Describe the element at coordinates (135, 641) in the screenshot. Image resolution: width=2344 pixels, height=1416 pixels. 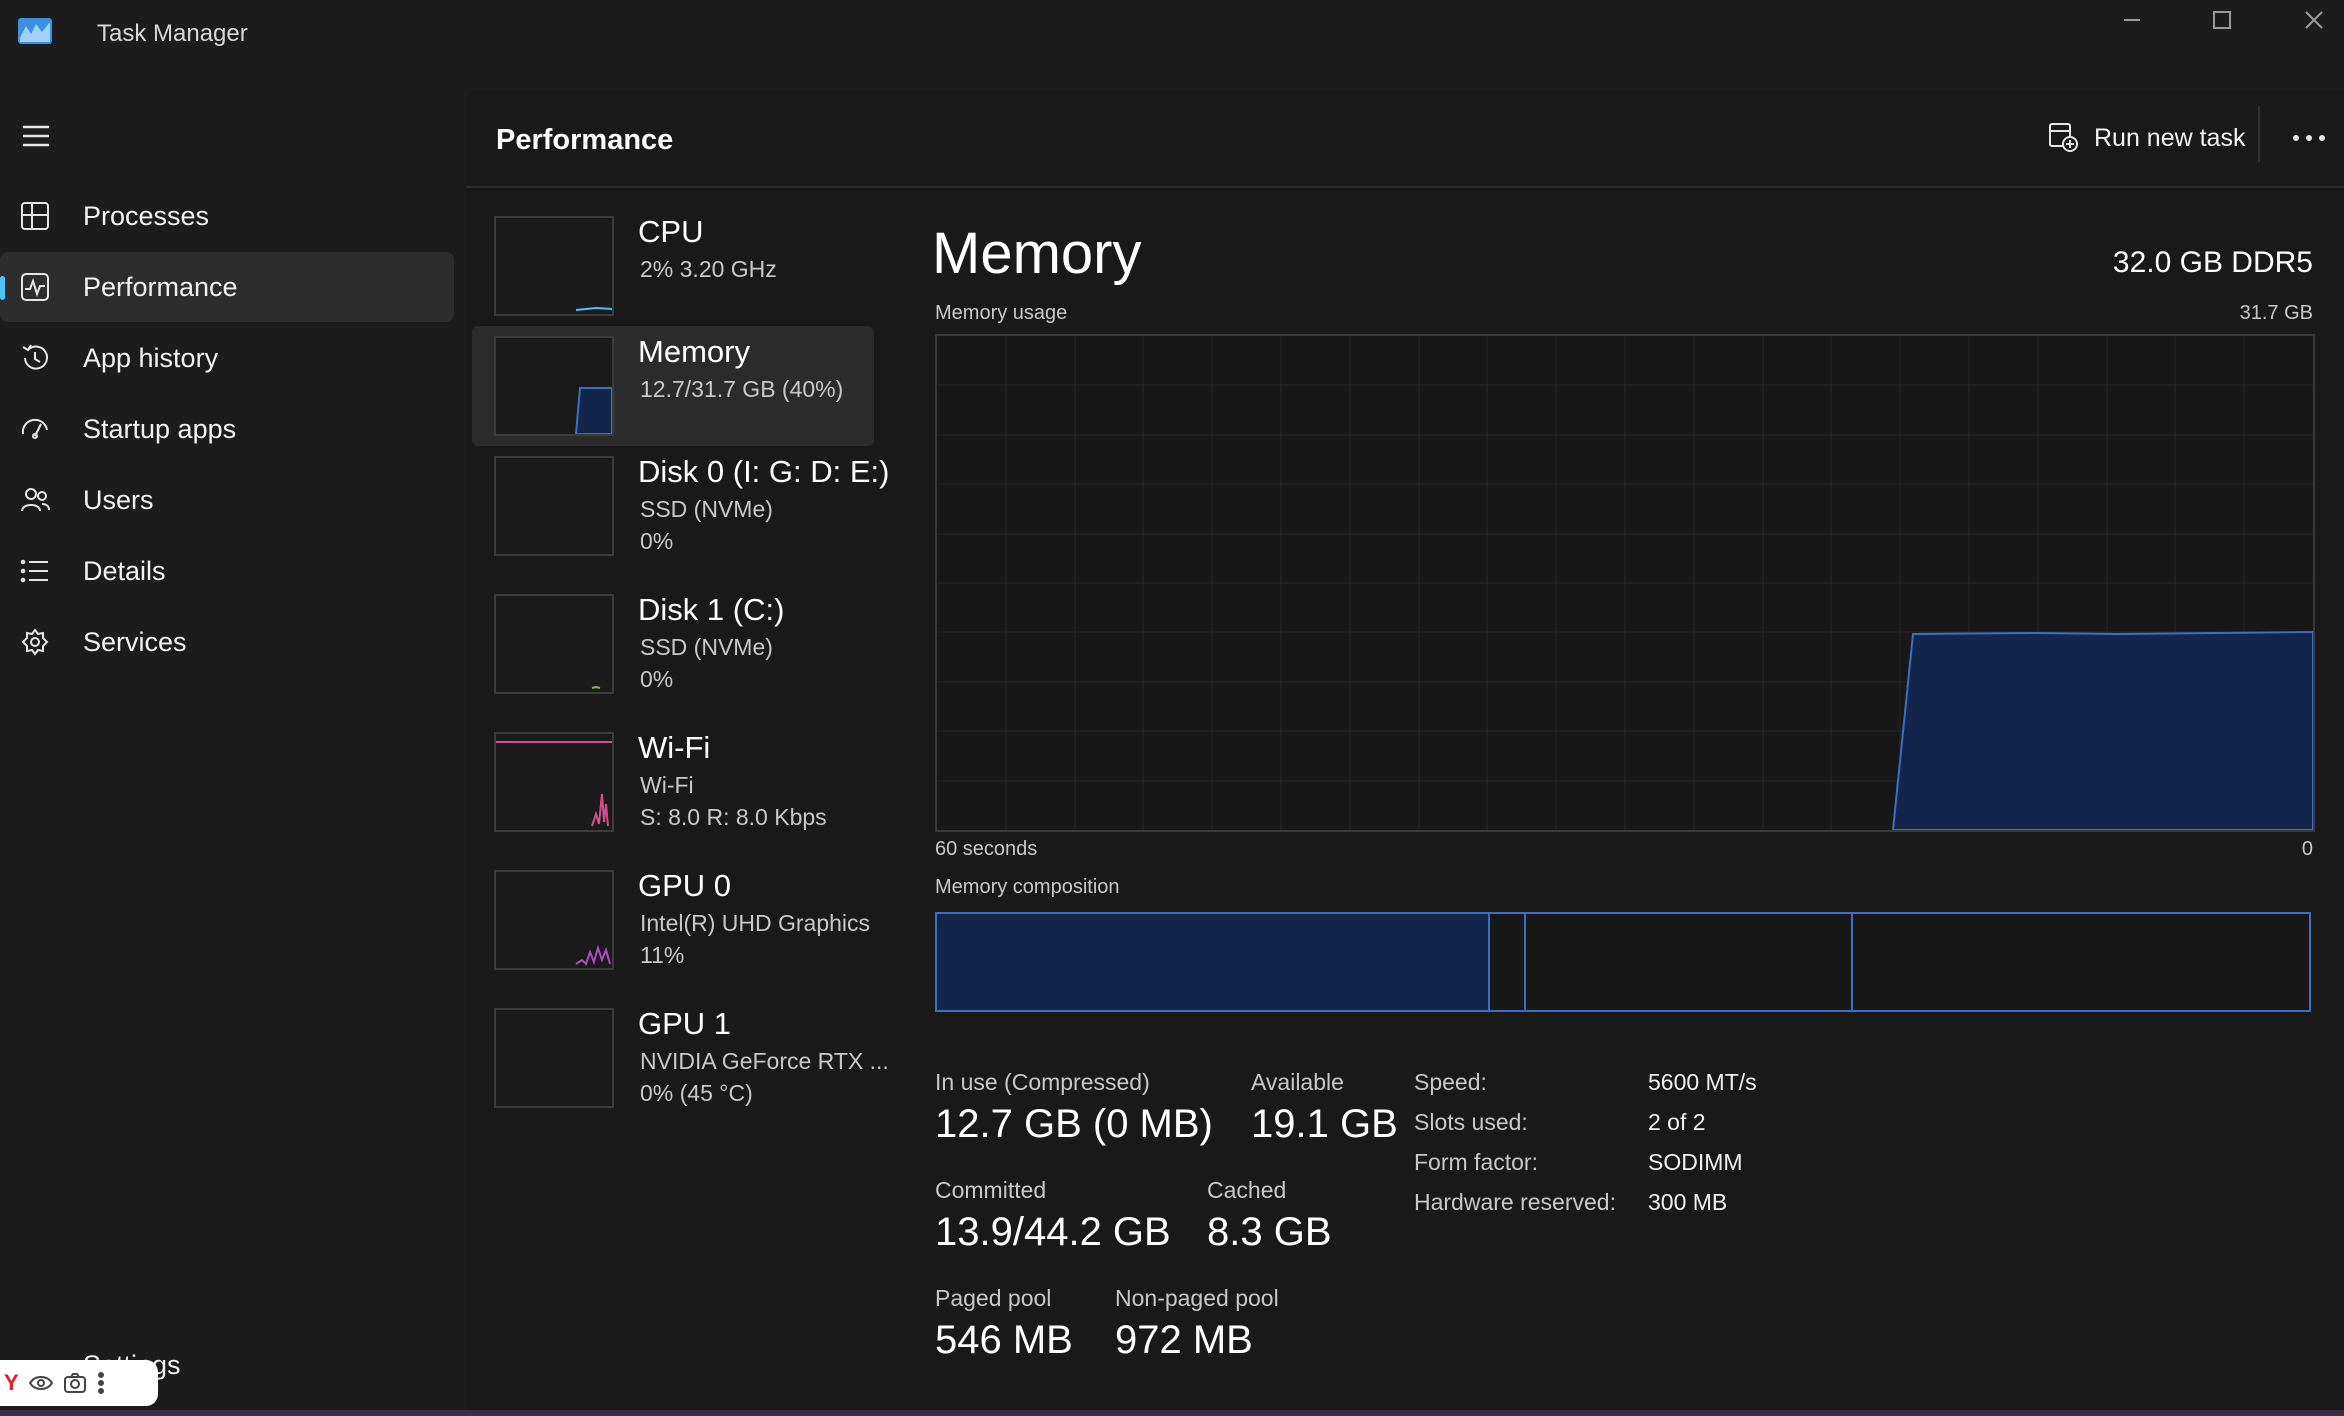
I see `sidebar-item-label: Services` at that location.